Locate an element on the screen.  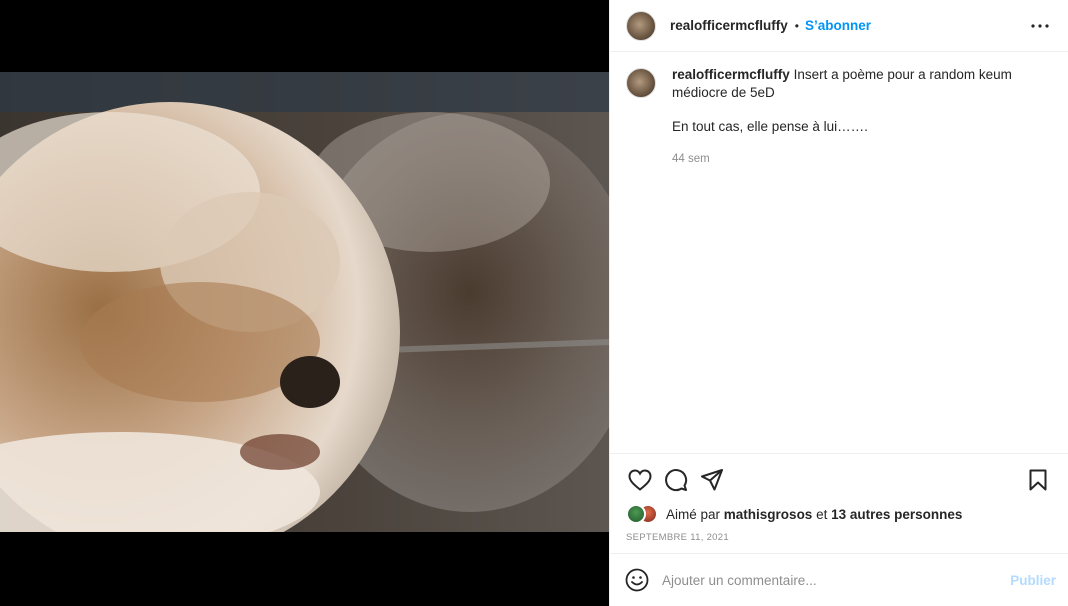
caption-second-paragraph: En tout cas, elle pense à lui……. is located at coordinates (770, 126).